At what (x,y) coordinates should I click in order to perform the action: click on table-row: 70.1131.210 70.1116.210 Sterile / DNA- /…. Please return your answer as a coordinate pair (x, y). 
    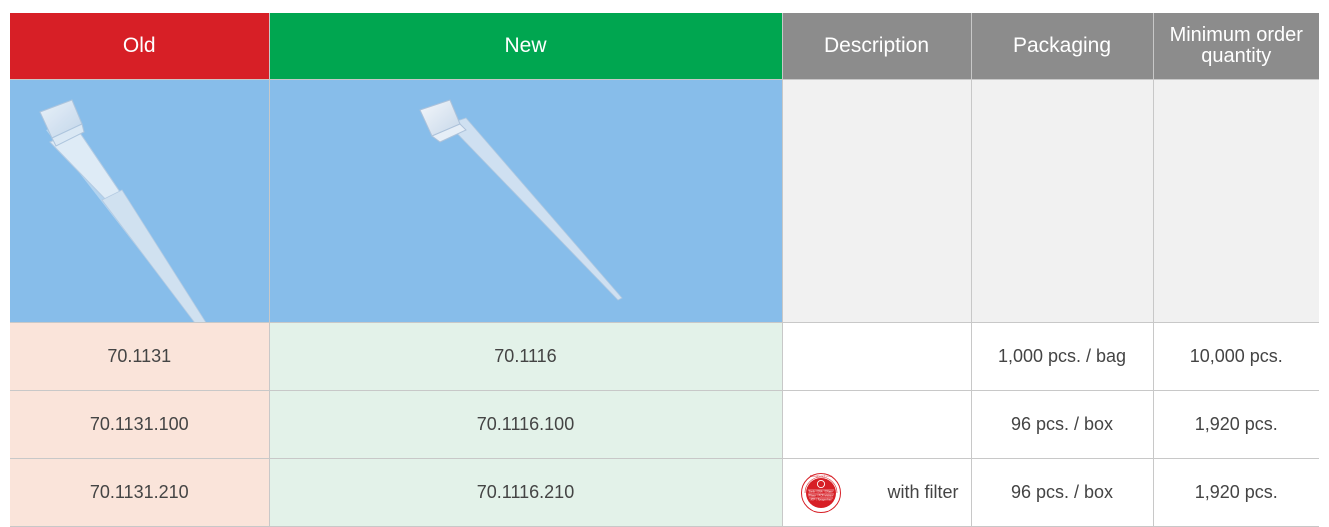
    Looking at the image, I should click on (664, 492).